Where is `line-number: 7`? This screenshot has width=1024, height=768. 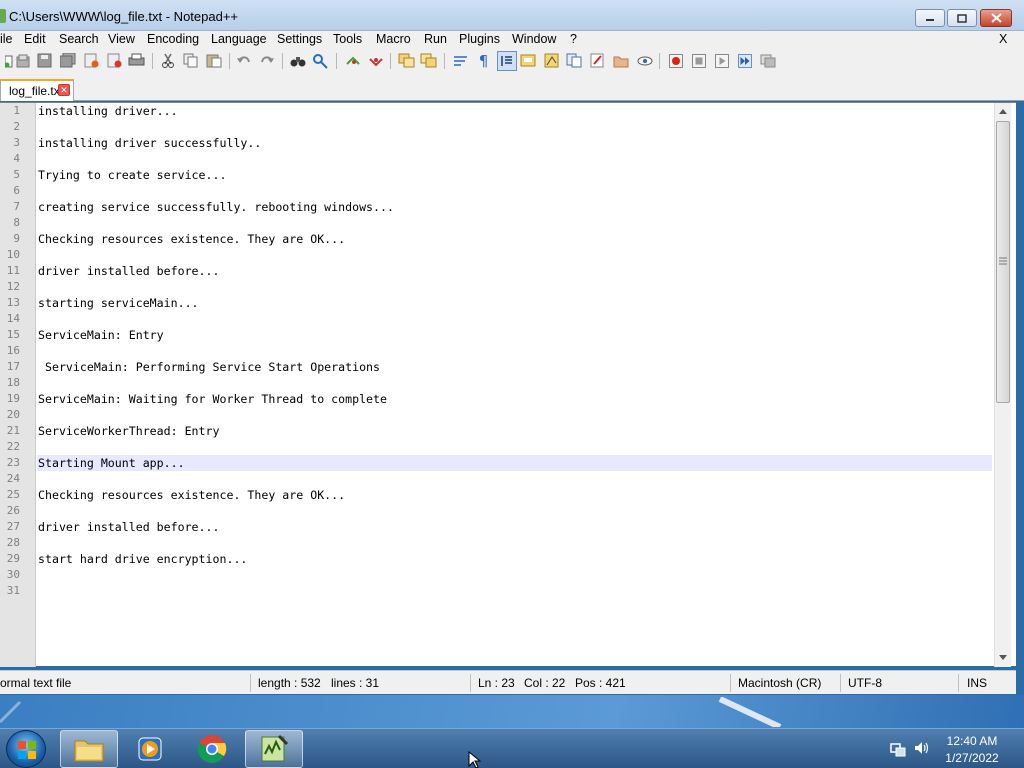
line-number: 7 is located at coordinates (10, 207).